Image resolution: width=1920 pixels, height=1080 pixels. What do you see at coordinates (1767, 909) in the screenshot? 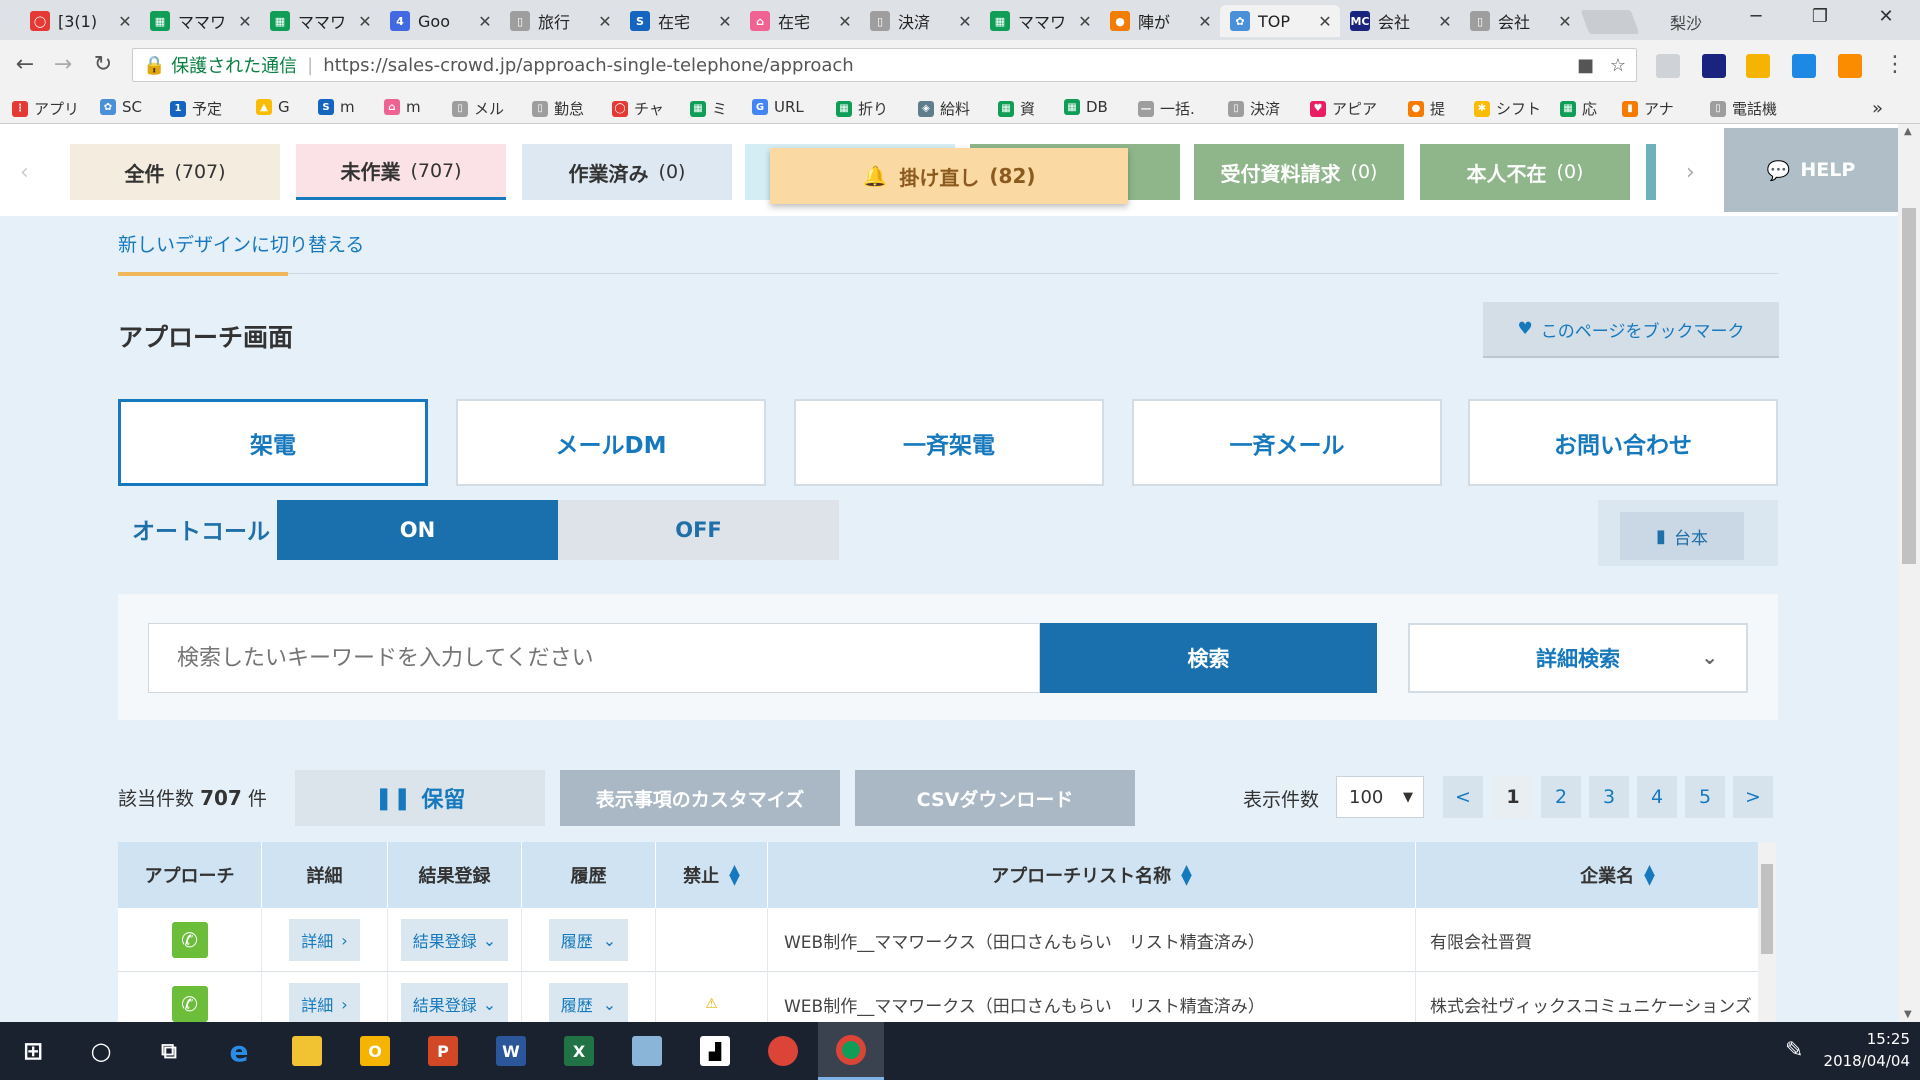
I see `table-scroll-thumb` at bounding box center [1767, 909].